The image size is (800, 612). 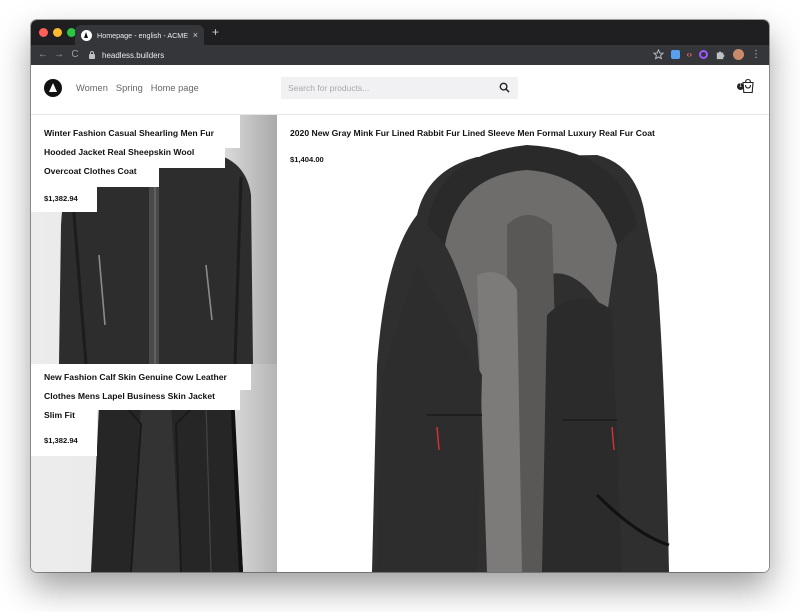 What do you see at coordinates (143, 35) in the screenshot?
I see `tab-title: Homepage - english - ACME S` at bounding box center [143, 35].